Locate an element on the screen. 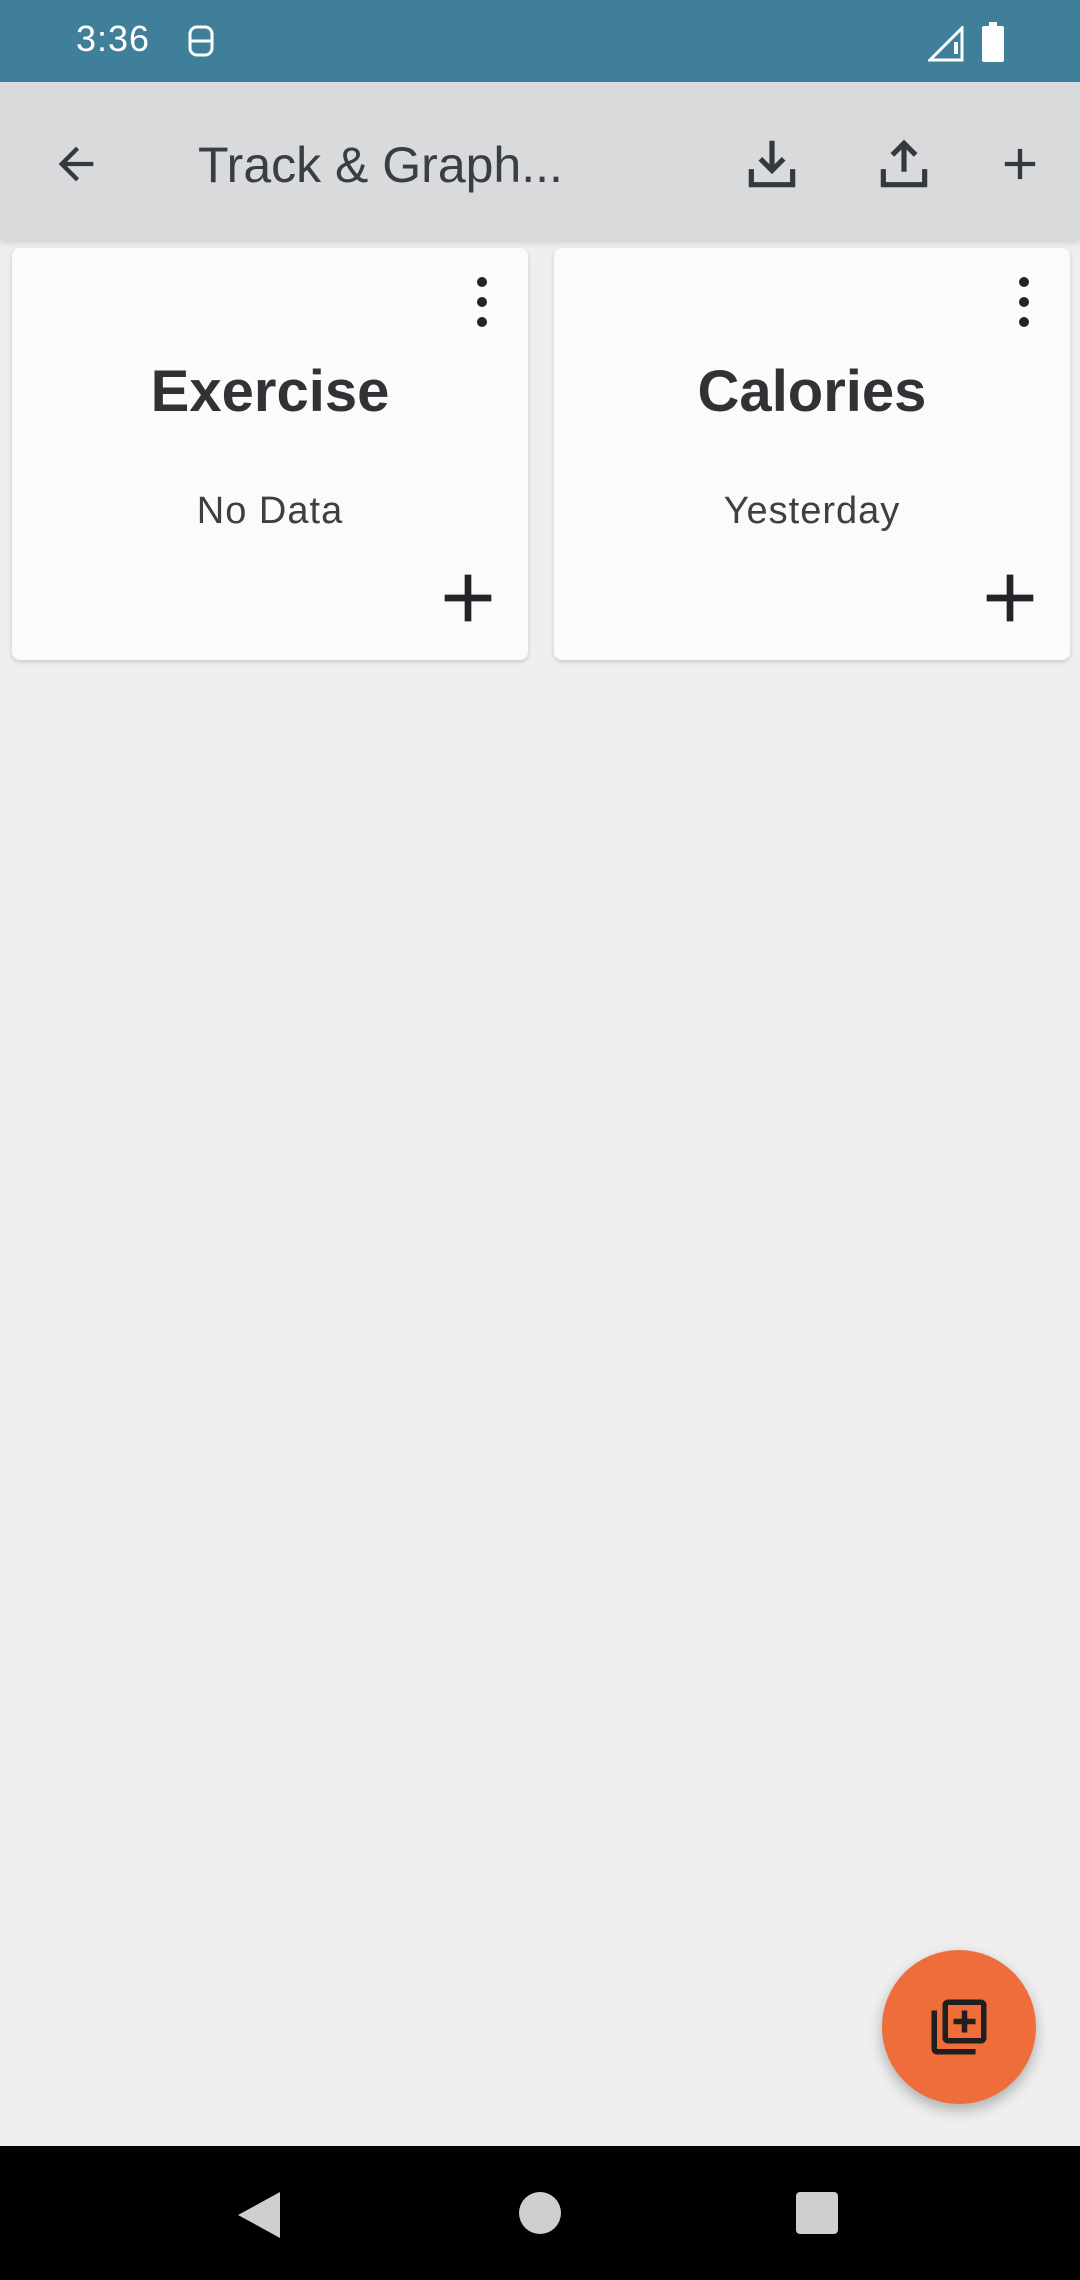 This screenshot has width=1080, height=2280. import-button is located at coordinates (772, 164).